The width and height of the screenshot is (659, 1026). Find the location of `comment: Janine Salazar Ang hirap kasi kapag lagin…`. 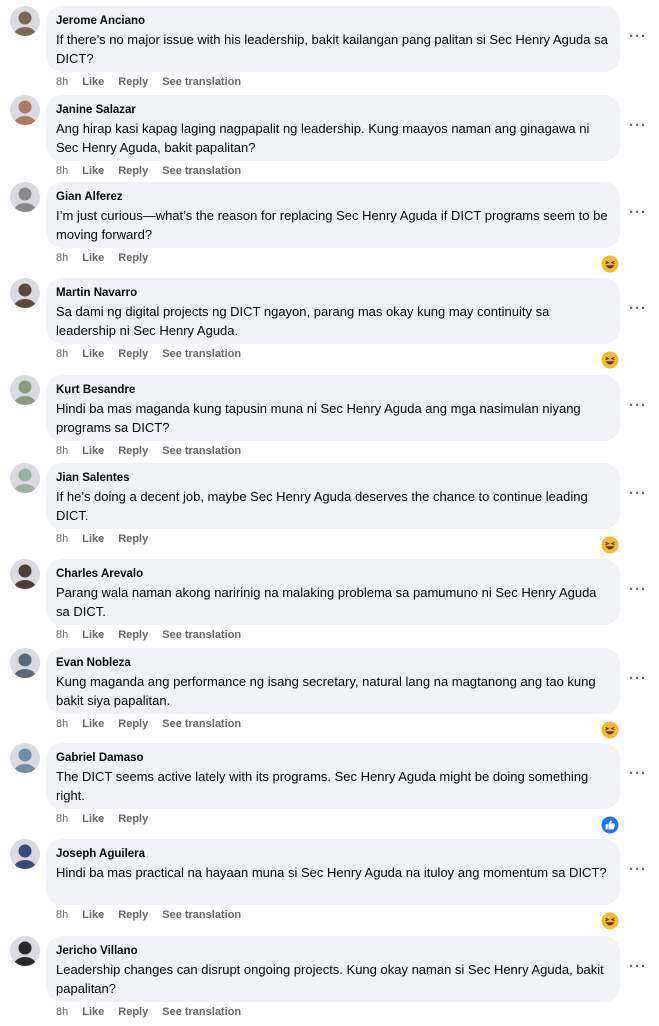

comment: Janine Salazar Ang hirap kasi kapag lagin… is located at coordinates (329, 140).